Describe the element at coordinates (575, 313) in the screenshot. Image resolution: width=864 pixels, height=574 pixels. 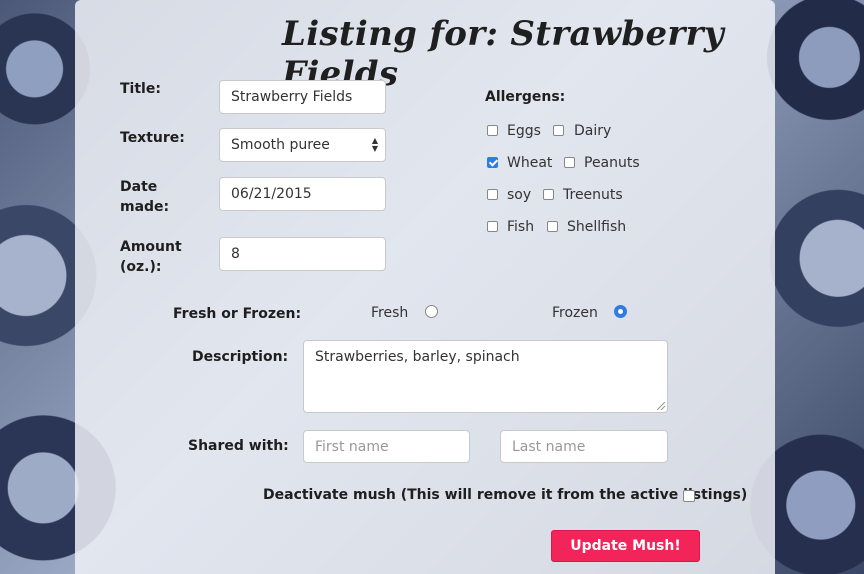
I see `frozen-option-label: Frozen` at that location.